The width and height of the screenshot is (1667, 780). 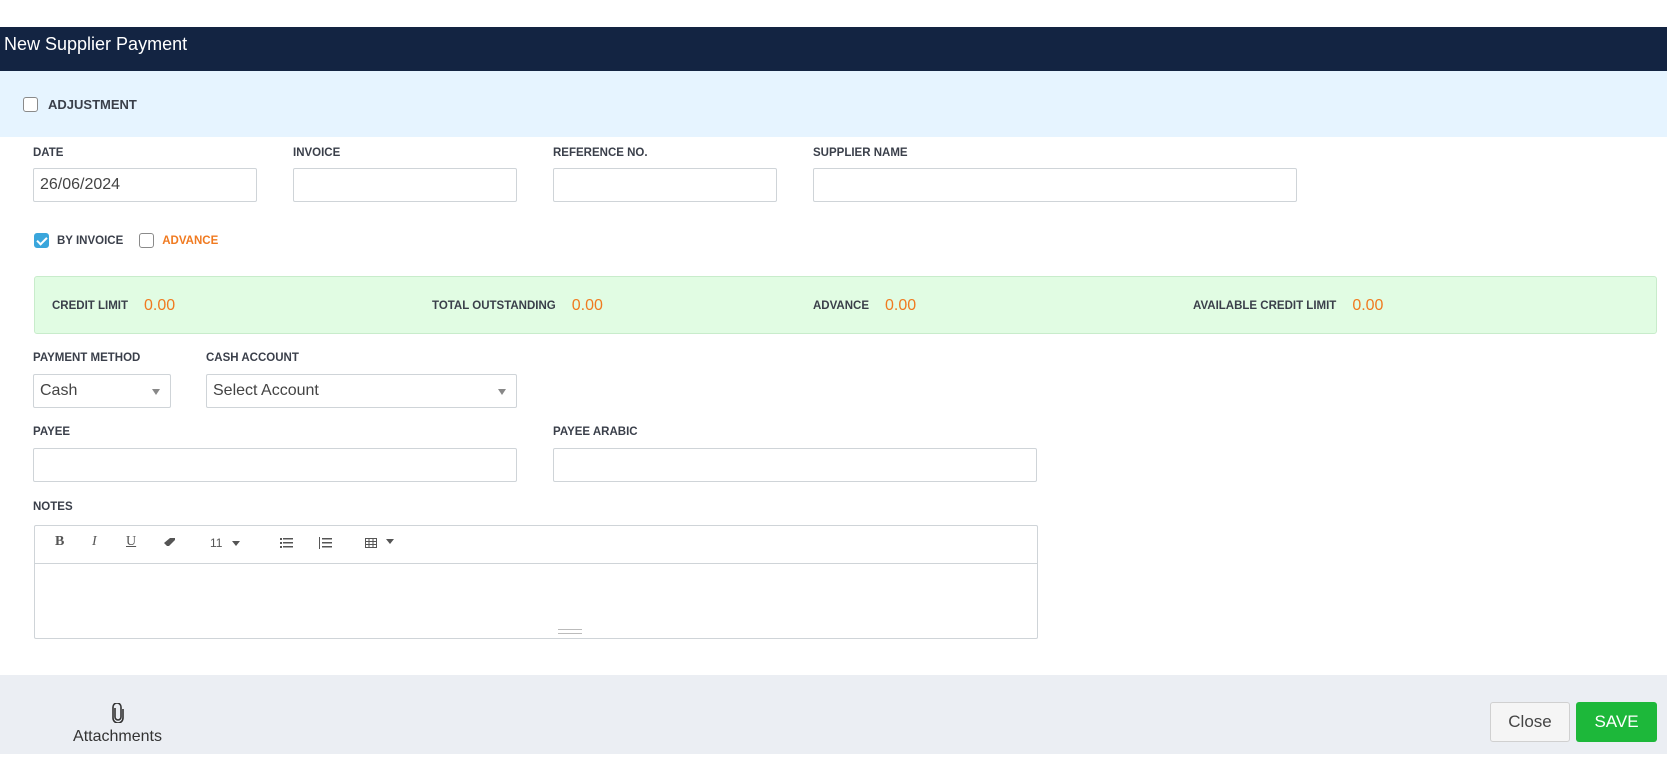 What do you see at coordinates (1265, 306) in the screenshot?
I see `available-credit-limit-label: AVAILABLE CREDIT LIMIT` at bounding box center [1265, 306].